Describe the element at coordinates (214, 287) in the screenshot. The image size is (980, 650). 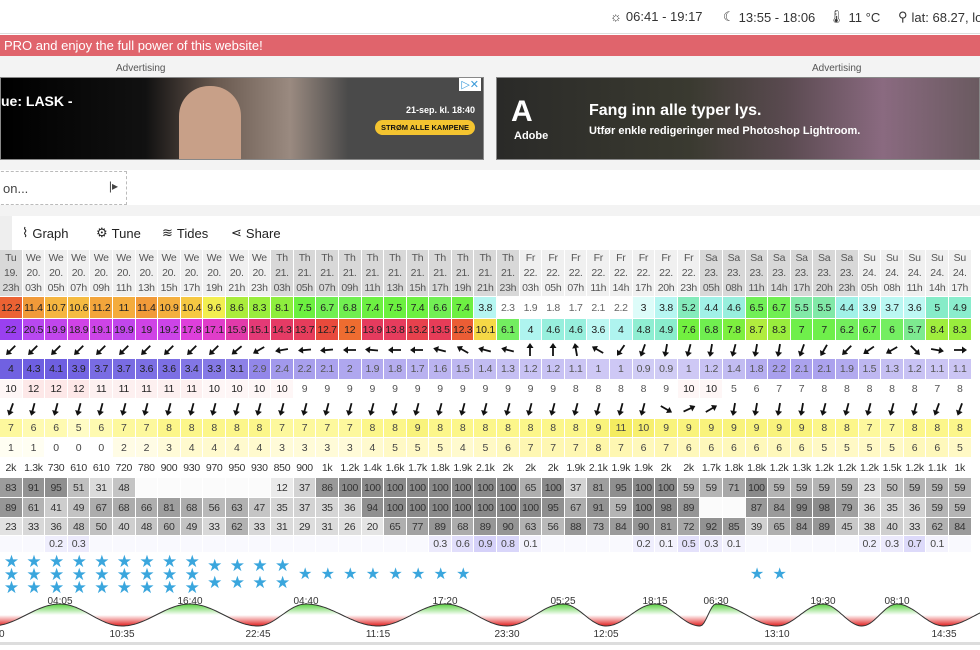
I see `header-hour: 19h` at that location.